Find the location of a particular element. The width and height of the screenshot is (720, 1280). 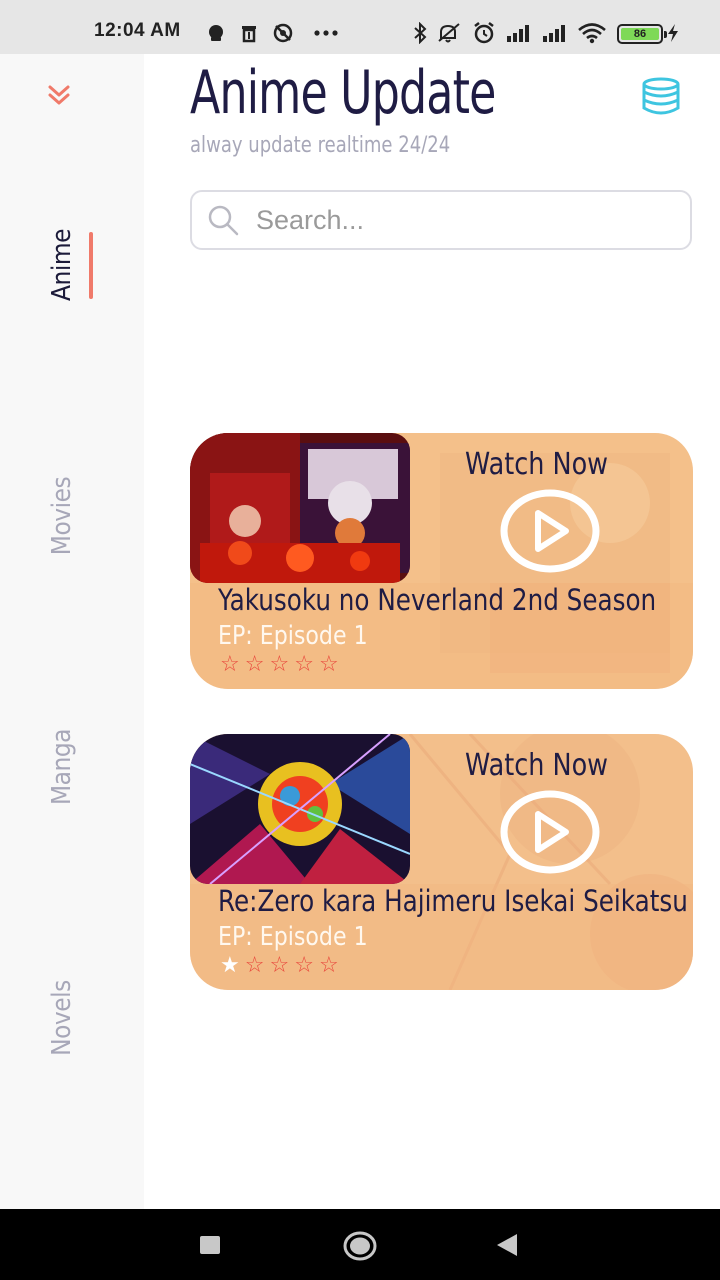

rating-stars: ☆ ☆ ☆ ☆ ☆ is located at coordinates (279, 665).